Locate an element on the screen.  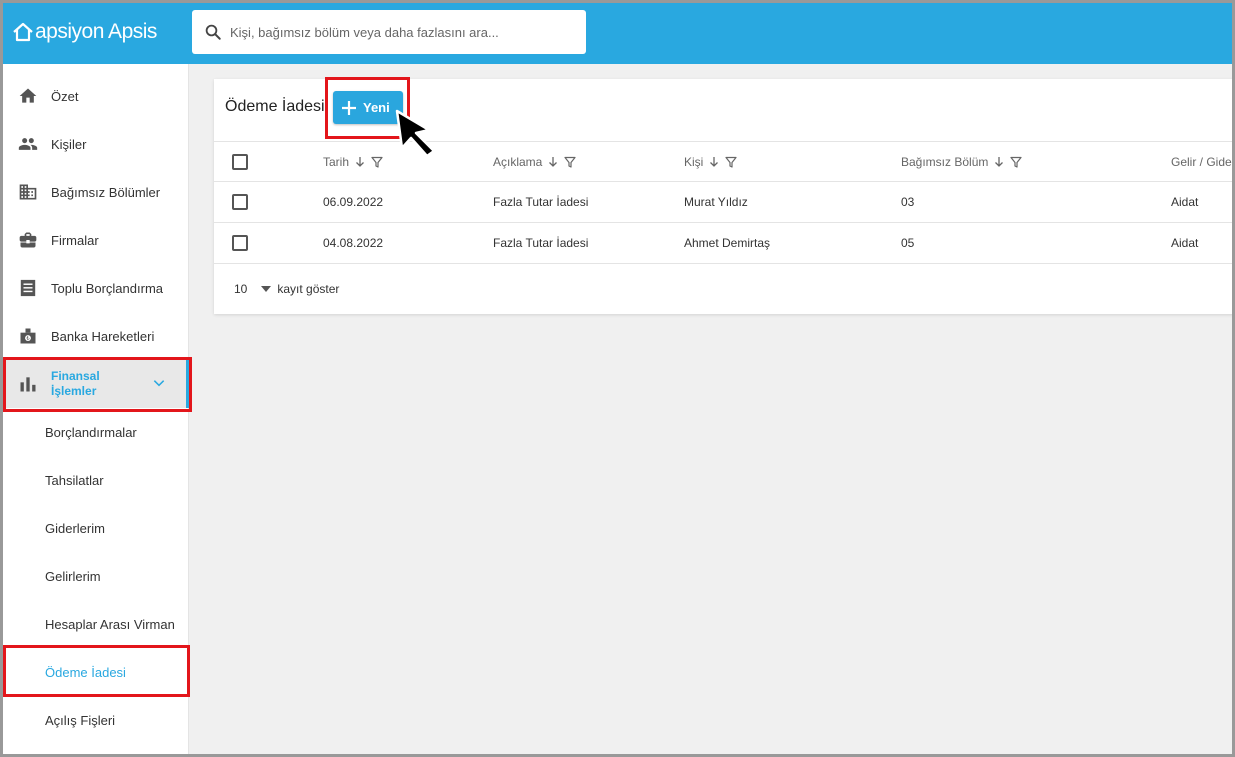
search-box is located at coordinates (389, 32).